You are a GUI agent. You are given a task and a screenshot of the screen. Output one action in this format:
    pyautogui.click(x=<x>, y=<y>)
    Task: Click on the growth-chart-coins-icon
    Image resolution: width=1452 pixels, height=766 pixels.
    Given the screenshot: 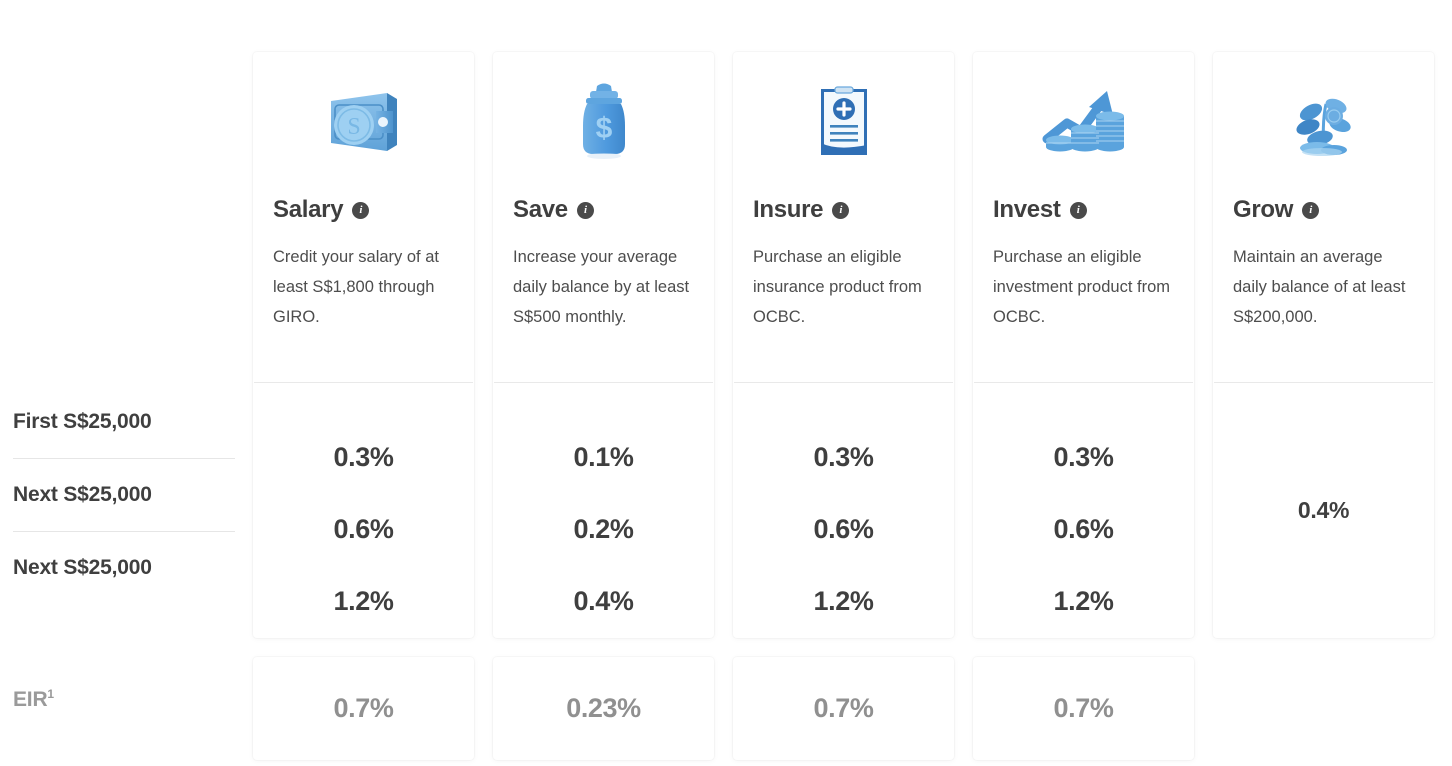 What is the action you would take?
    pyautogui.click(x=1083, y=122)
    